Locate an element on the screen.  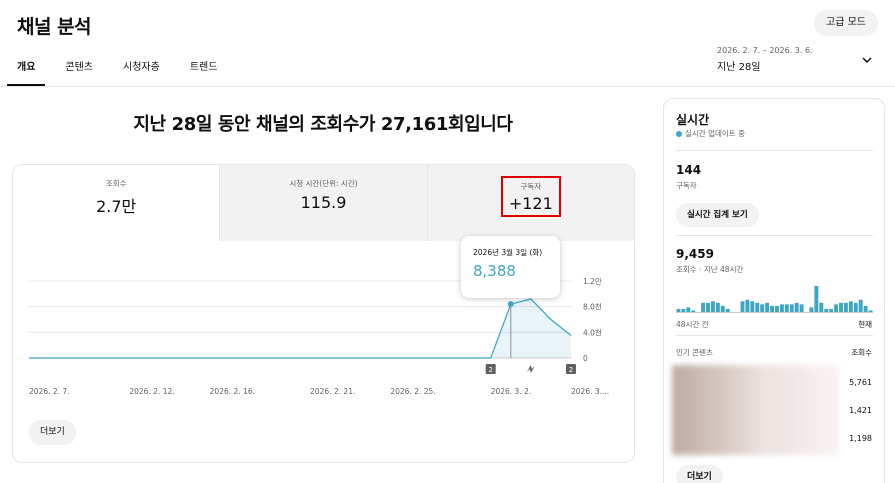
x-tick-label: 2026. 3. 2. is located at coordinates (511, 391).